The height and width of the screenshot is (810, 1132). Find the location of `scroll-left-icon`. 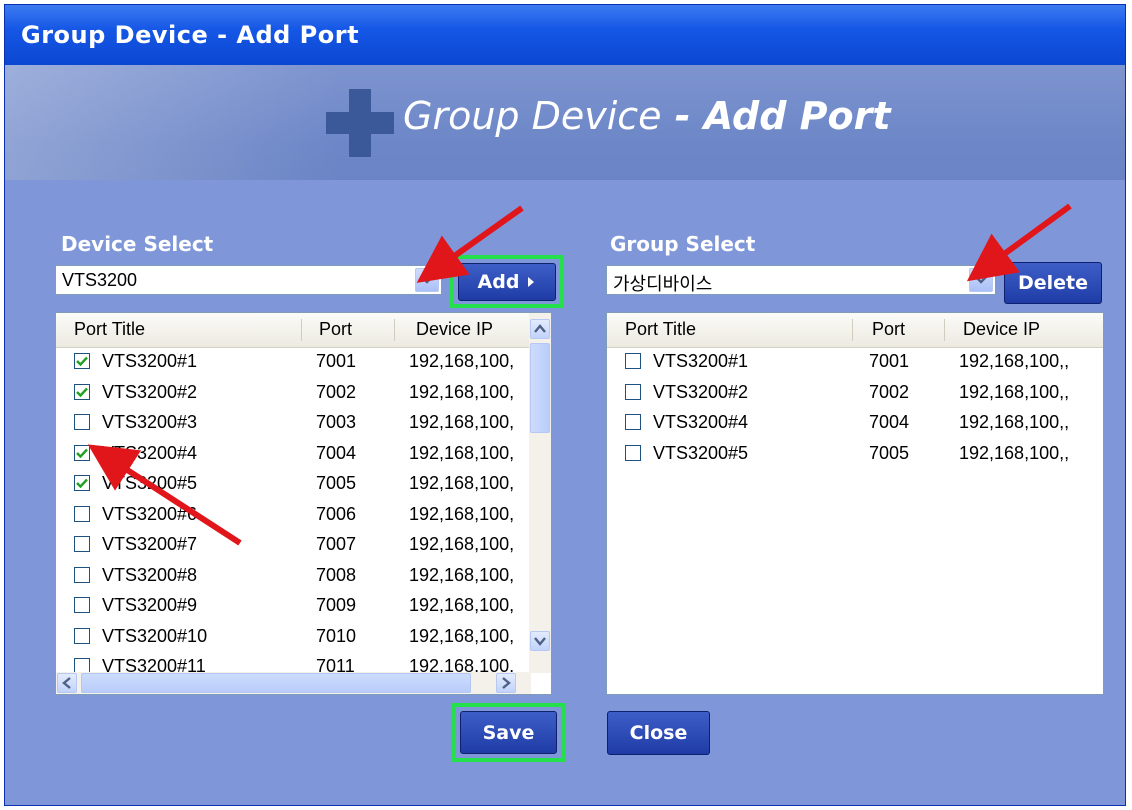

scroll-left-icon is located at coordinates (67, 683).